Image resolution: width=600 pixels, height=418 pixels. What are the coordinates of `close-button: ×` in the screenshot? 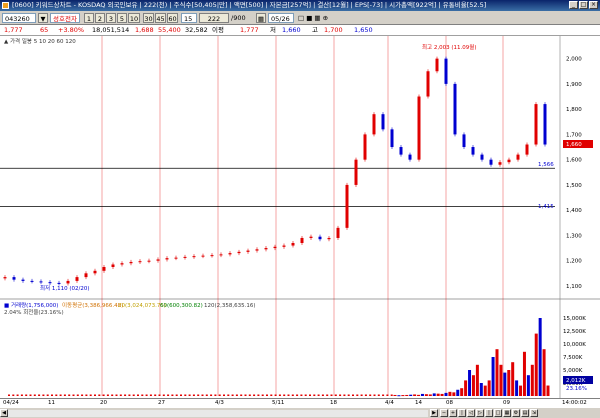 It's located at (593, 5).